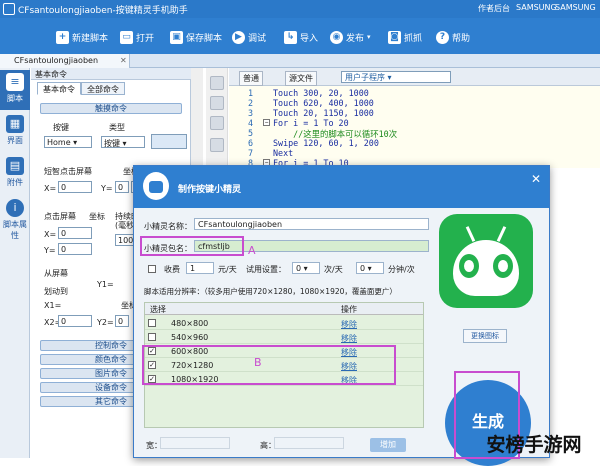  I want to click on info-icon: i, so click(15, 208).